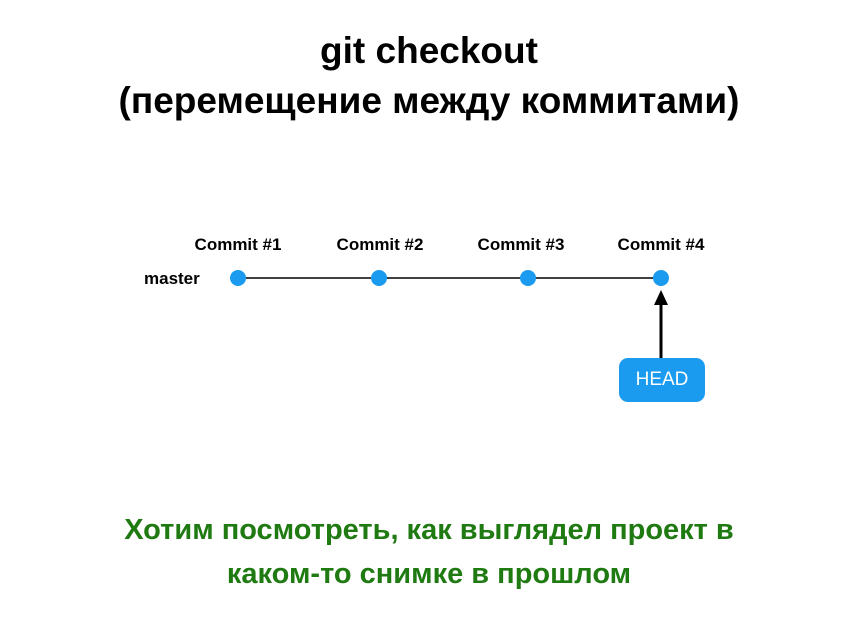 The width and height of the screenshot is (858, 640). Describe the element at coordinates (380, 244) in the screenshot. I see `commit-label-2: Commit #2` at that location.